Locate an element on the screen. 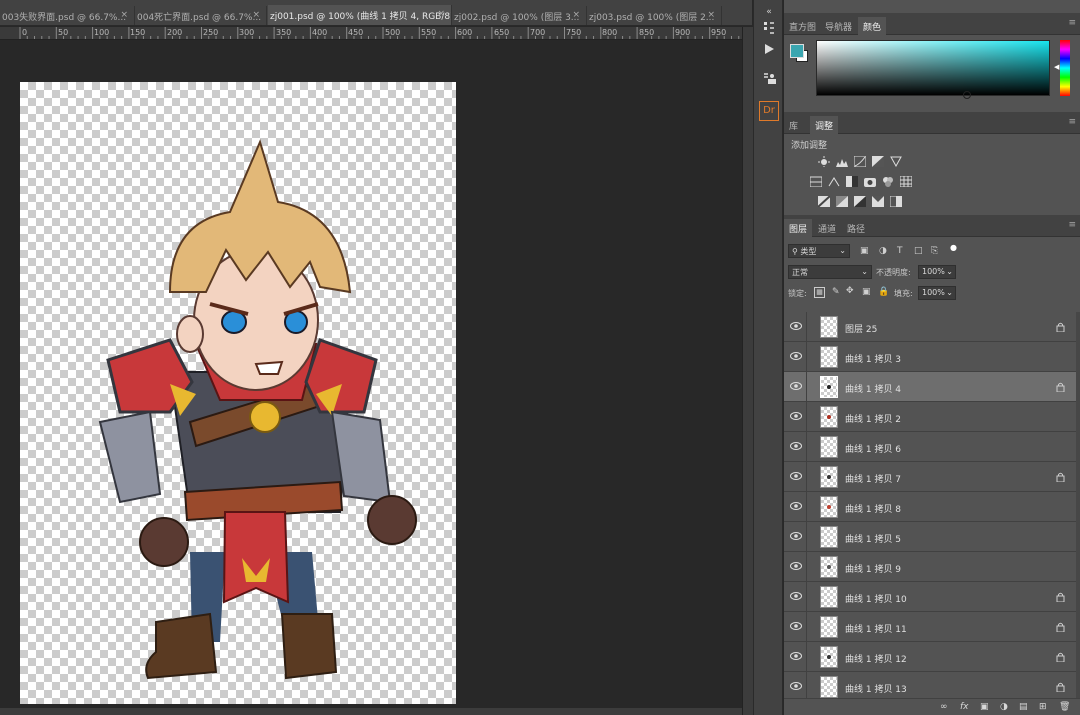 Image resolution: width=1080 pixels, height=715 pixels. tab-layers: 图层 is located at coordinates (798, 228).